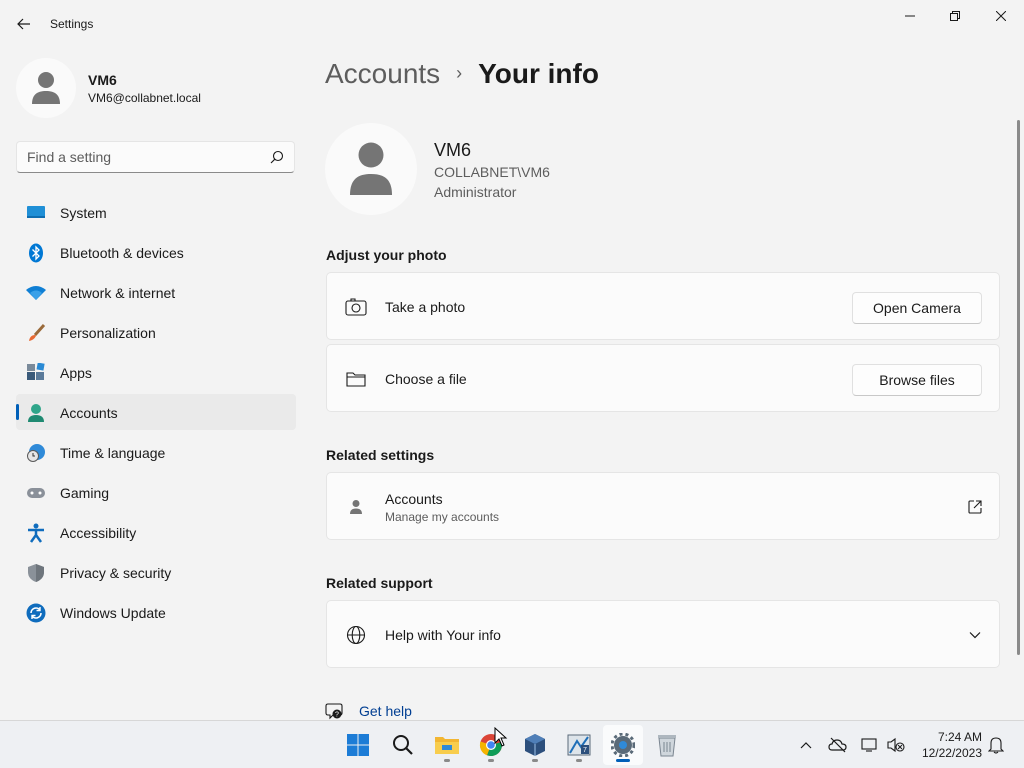 This screenshot has width=1024, height=768. What do you see at coordinates (386, 255) in the screenshot?
I see `section-title-adjust-photo: Adjust your photo` at bounding box center [386, 255].